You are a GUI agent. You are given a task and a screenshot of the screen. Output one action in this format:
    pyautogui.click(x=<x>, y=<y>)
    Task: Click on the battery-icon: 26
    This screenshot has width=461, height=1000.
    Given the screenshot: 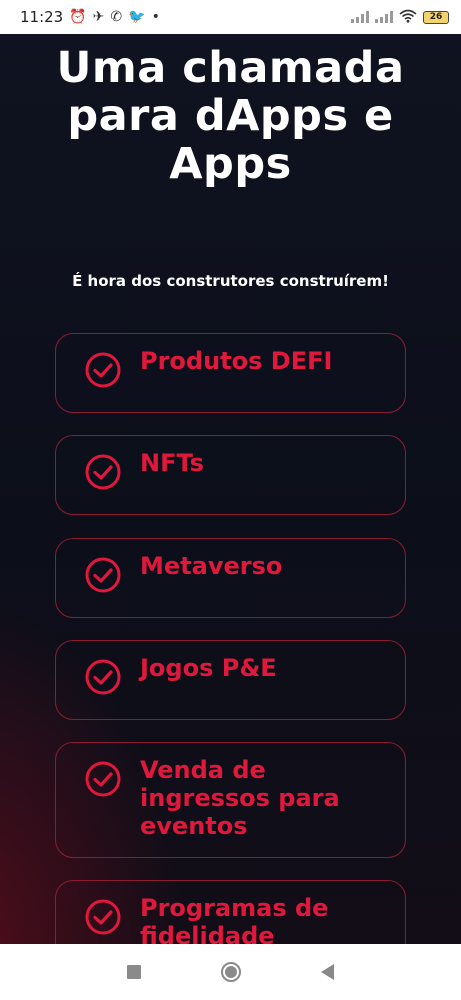 What is the action you would take?
    pyautogui.click(x=436, y=17)
    